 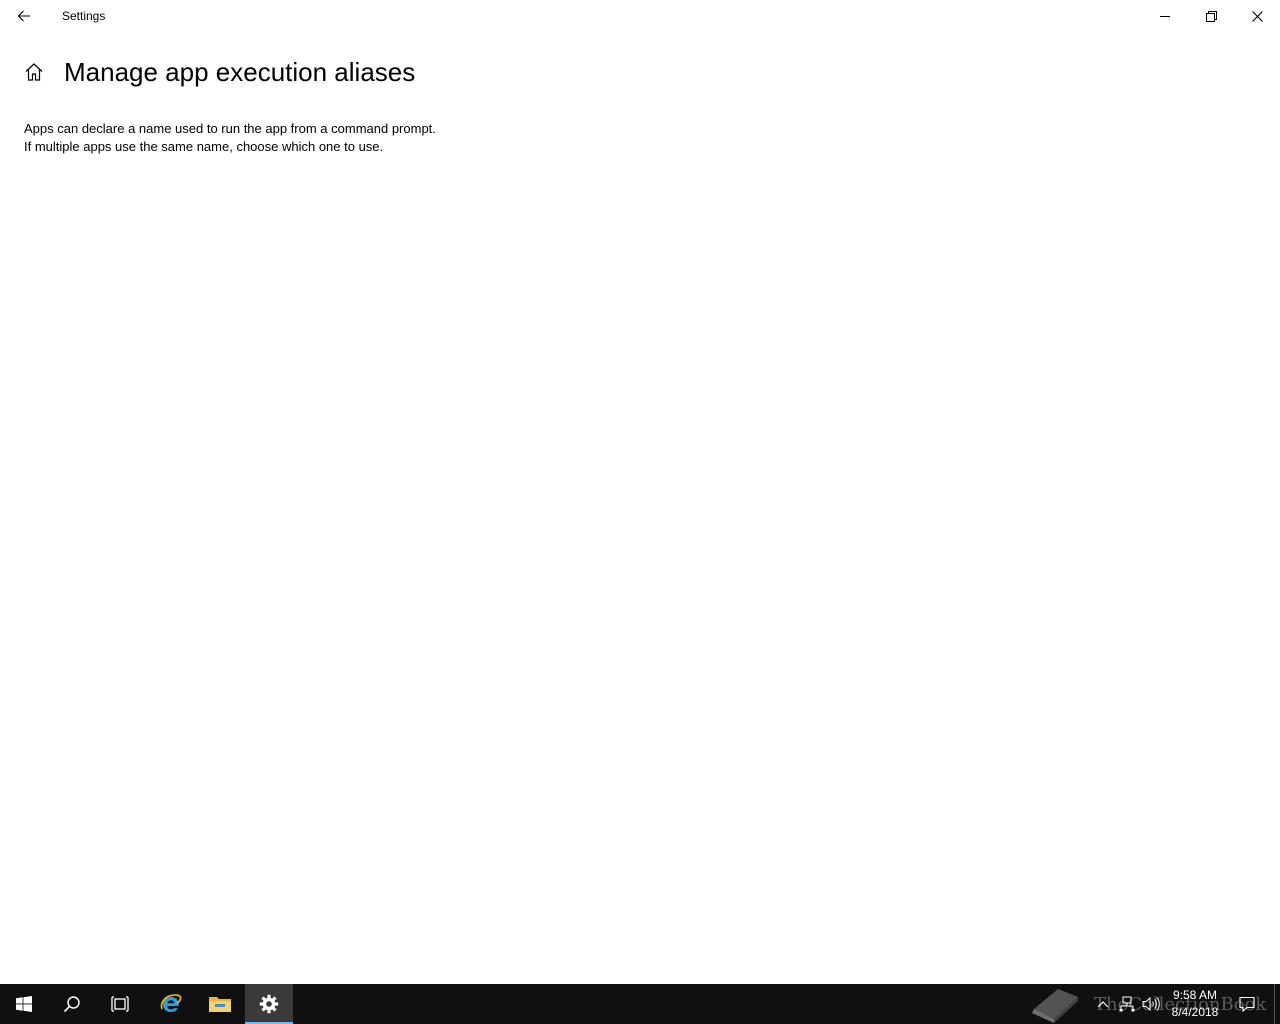 I want to click on network-icon, so click(x=1127, y=1004).